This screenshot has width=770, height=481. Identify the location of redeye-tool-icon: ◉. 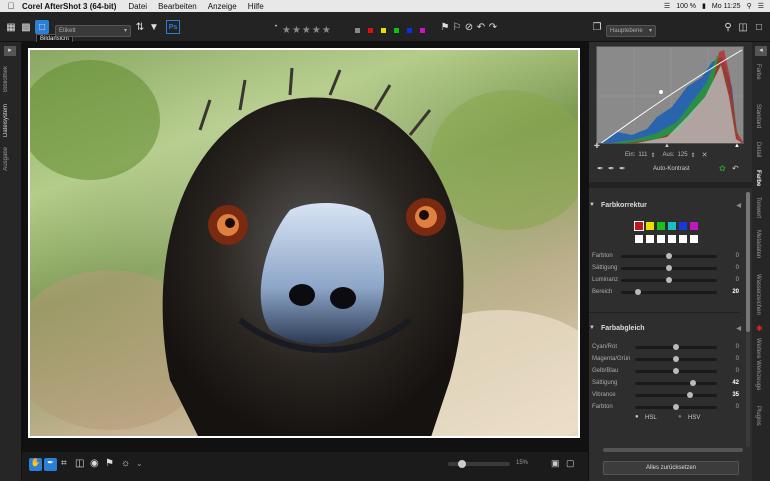
(94, 463).